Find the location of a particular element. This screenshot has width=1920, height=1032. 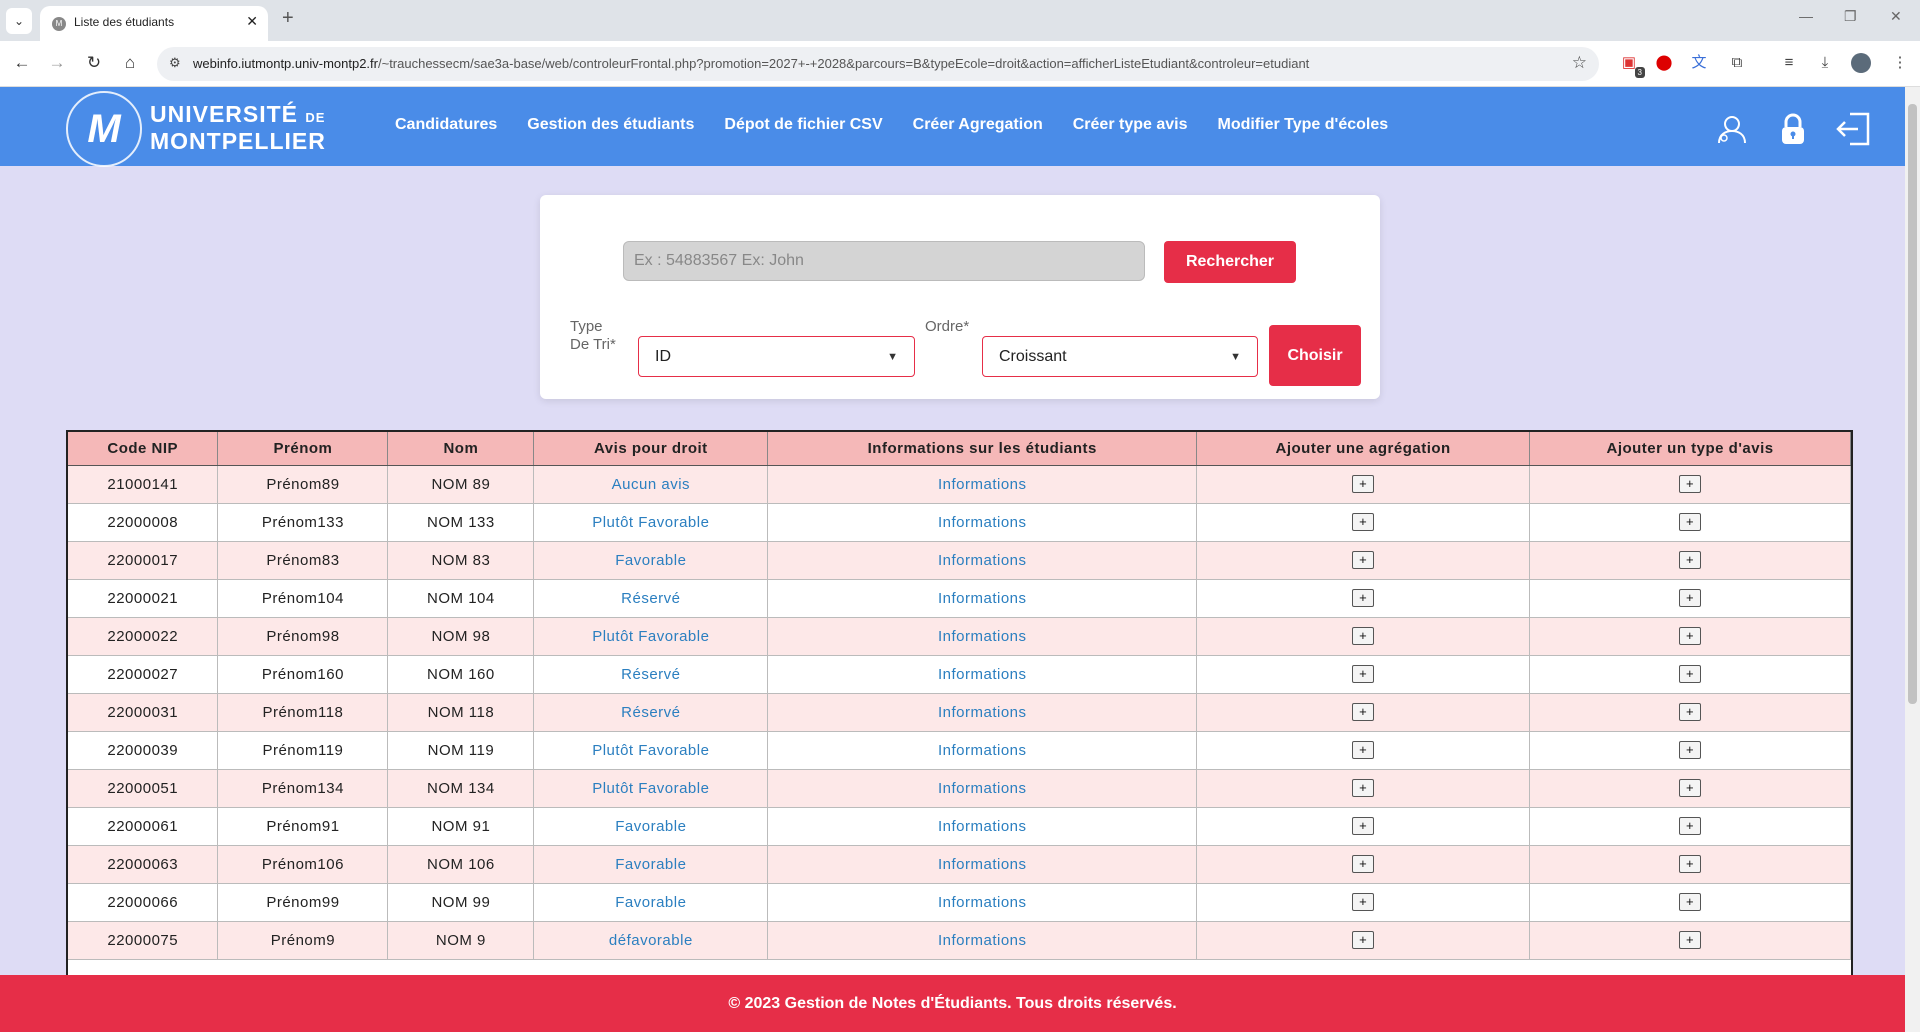

extensions-puzzle-icon: ⧉ is located at coordinates (1737, 63).